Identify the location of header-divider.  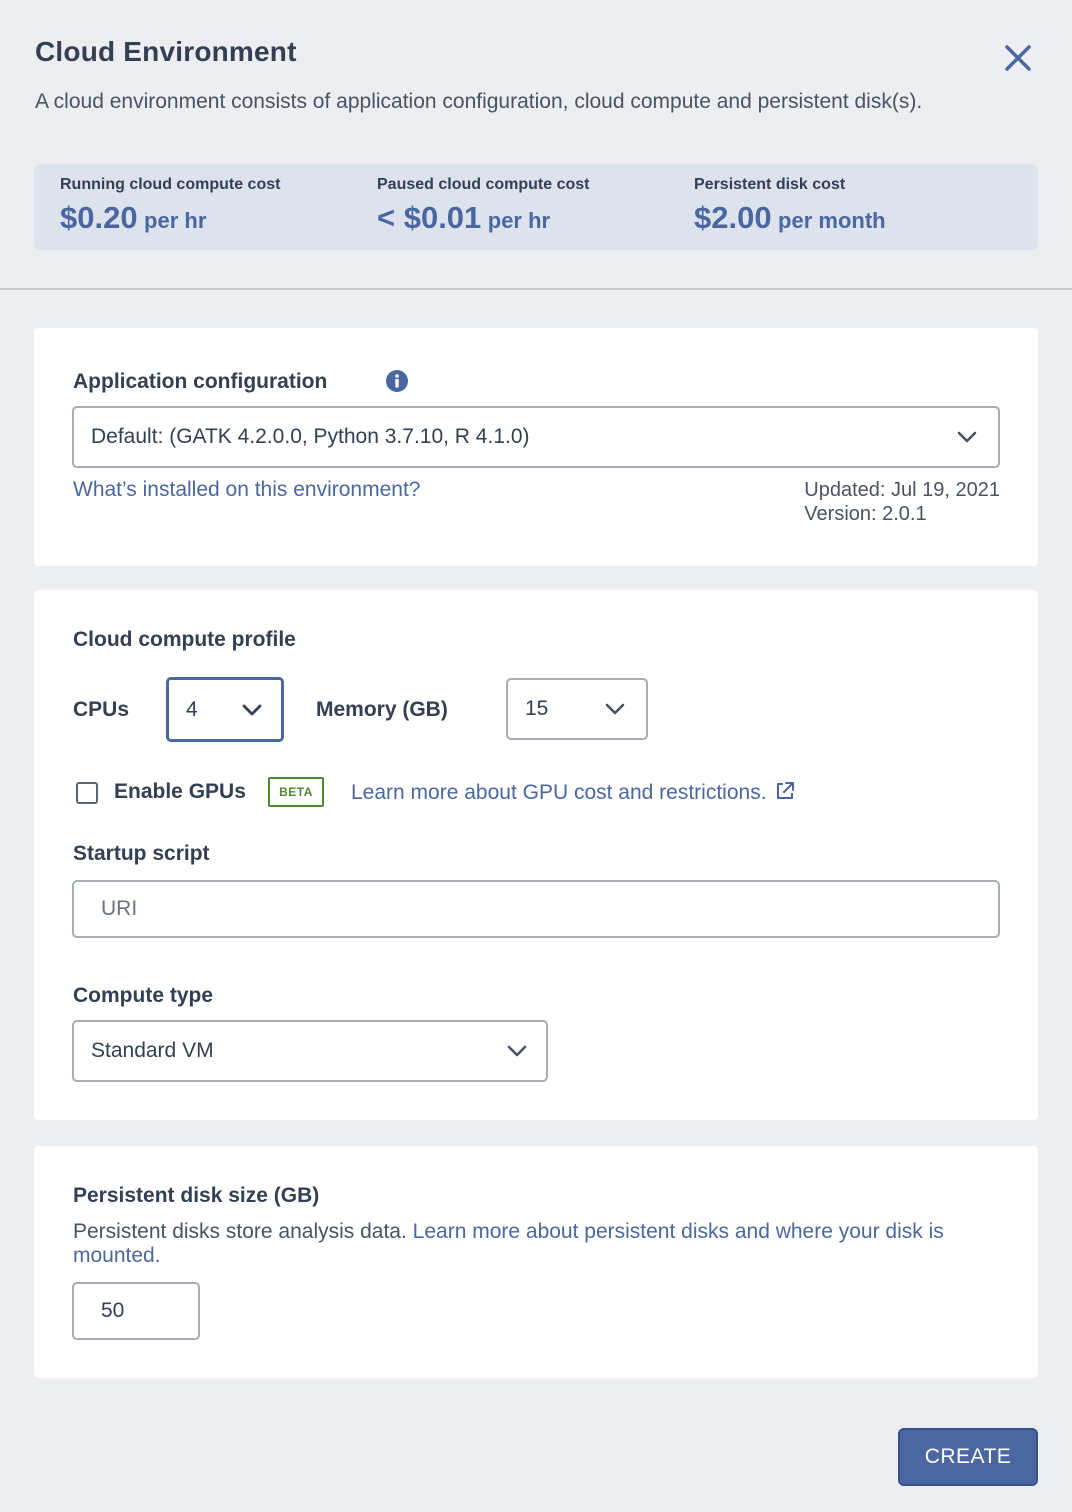
(536, 289).